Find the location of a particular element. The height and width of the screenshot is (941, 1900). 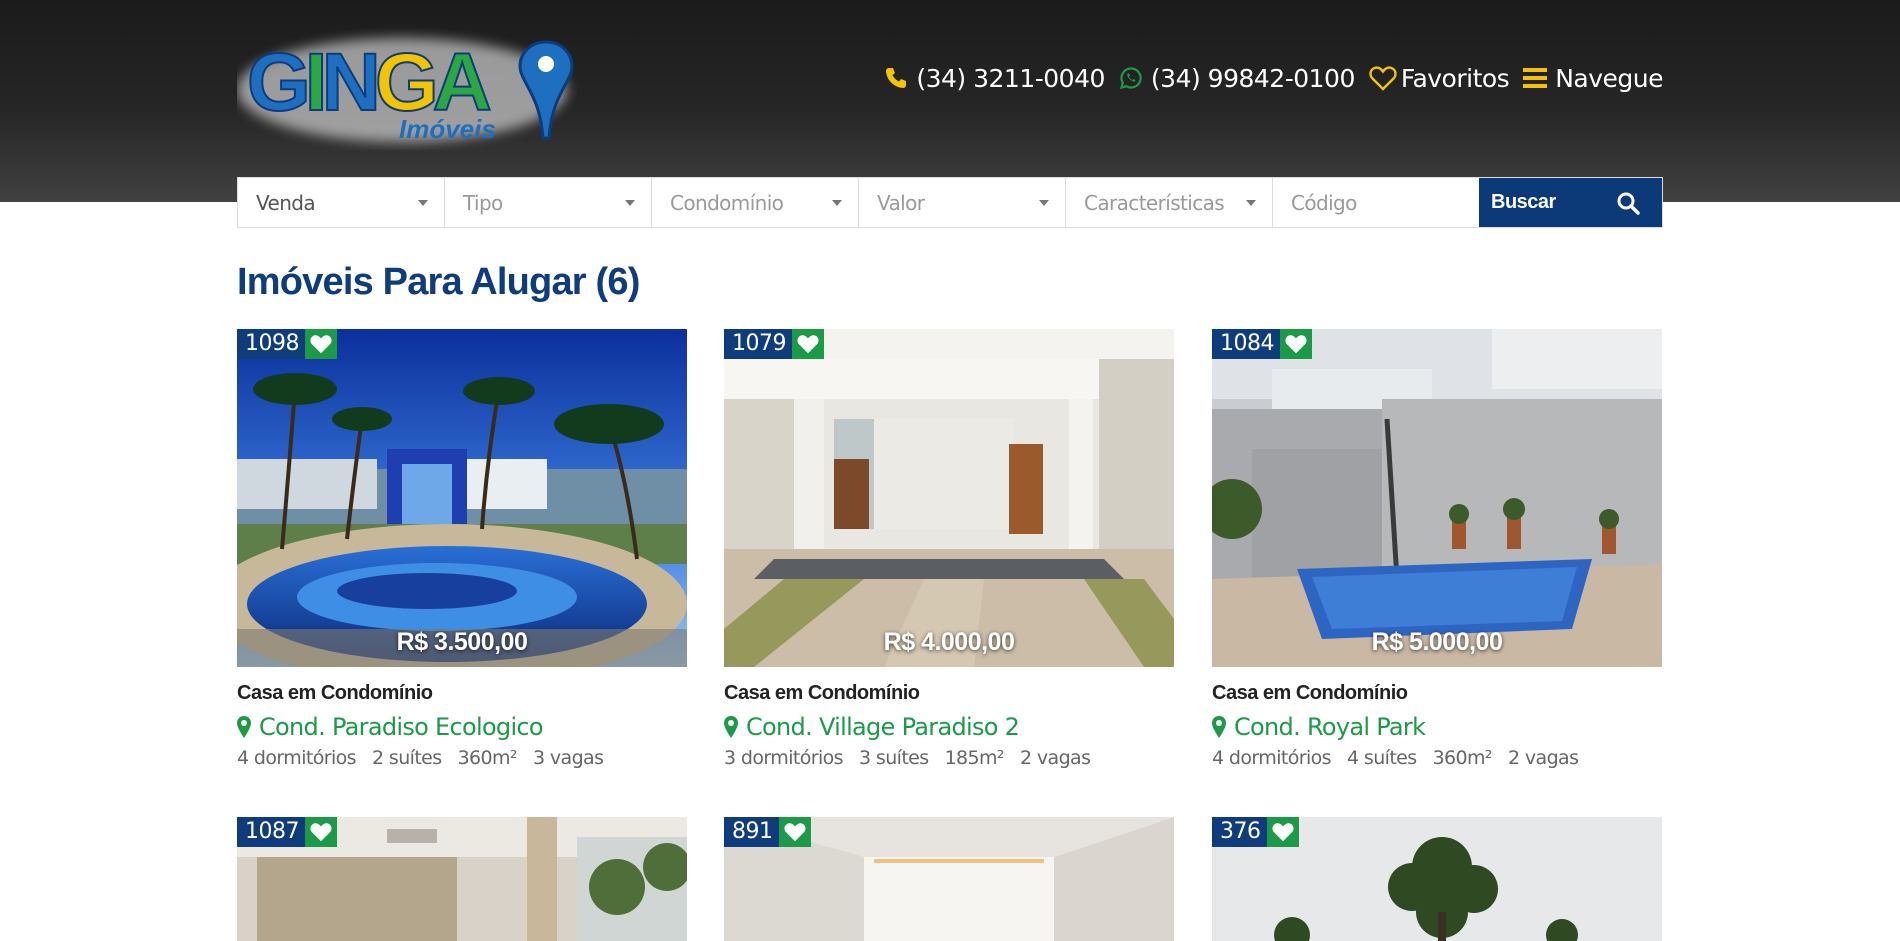

ginga-logo: GINGA Imóveis is located at coordinates (405, 90).